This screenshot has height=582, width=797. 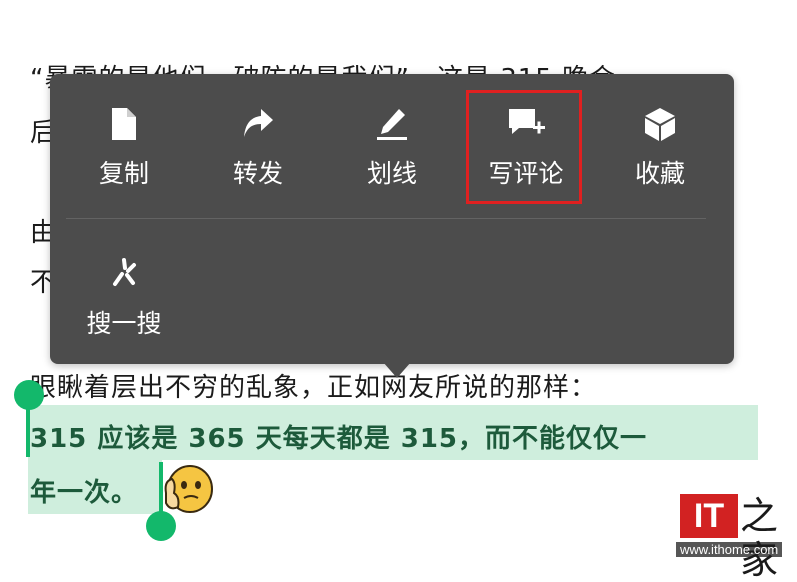 What do you see at coordinates (314, 388) in the screenshot?
I see `article-line: 眼瞅着层出不穷的乱象，正如网友所说的那样：` at bounding box center [314, 388].